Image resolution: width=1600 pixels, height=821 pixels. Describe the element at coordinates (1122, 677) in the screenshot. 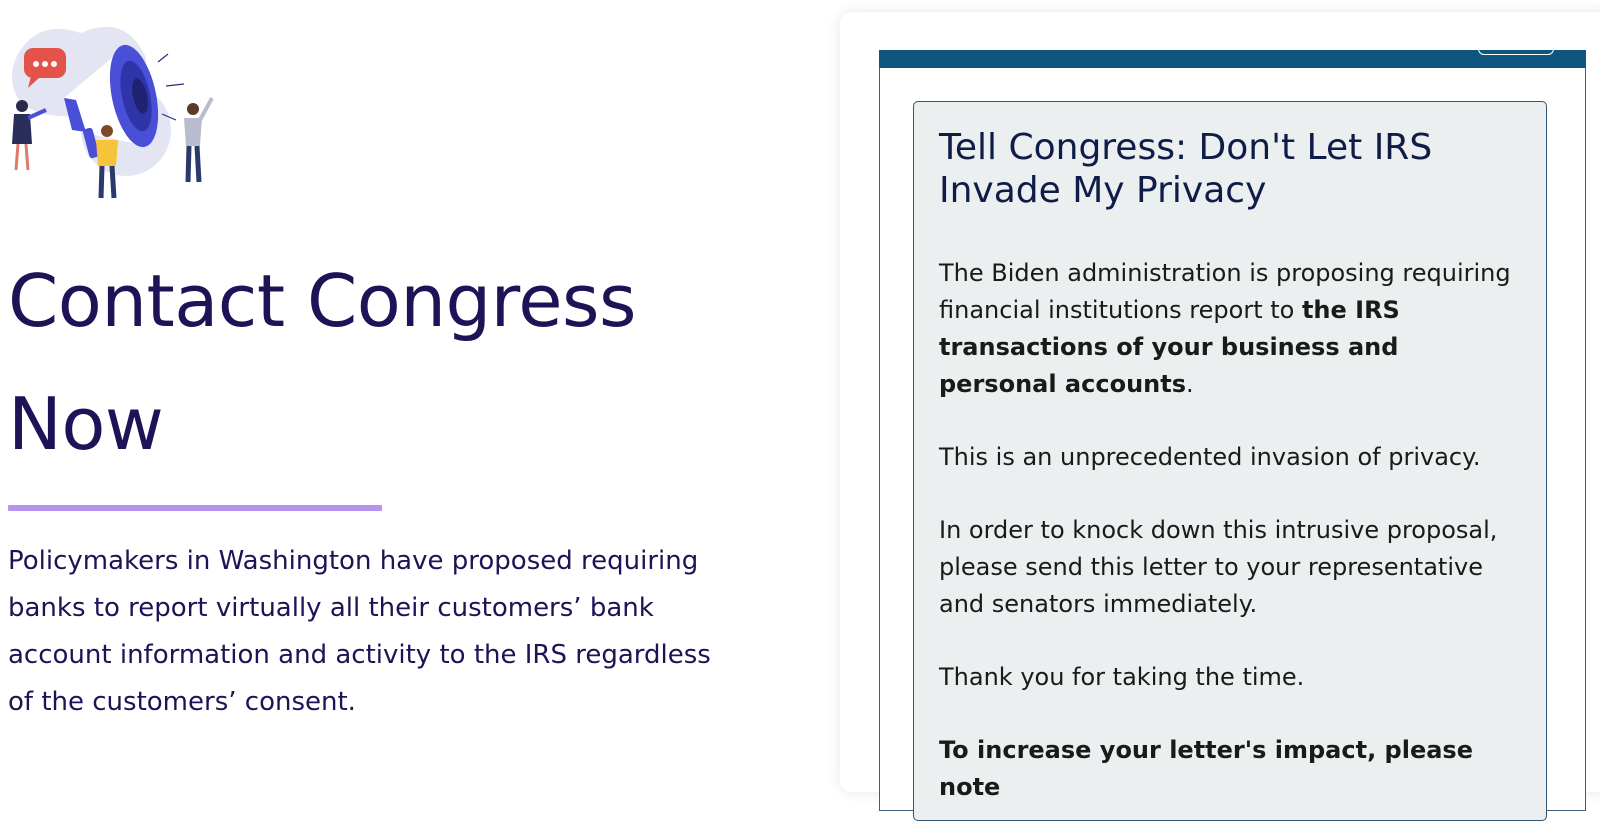

I see `letter-paragraph-4: Thank you for taking the time.` at that location.